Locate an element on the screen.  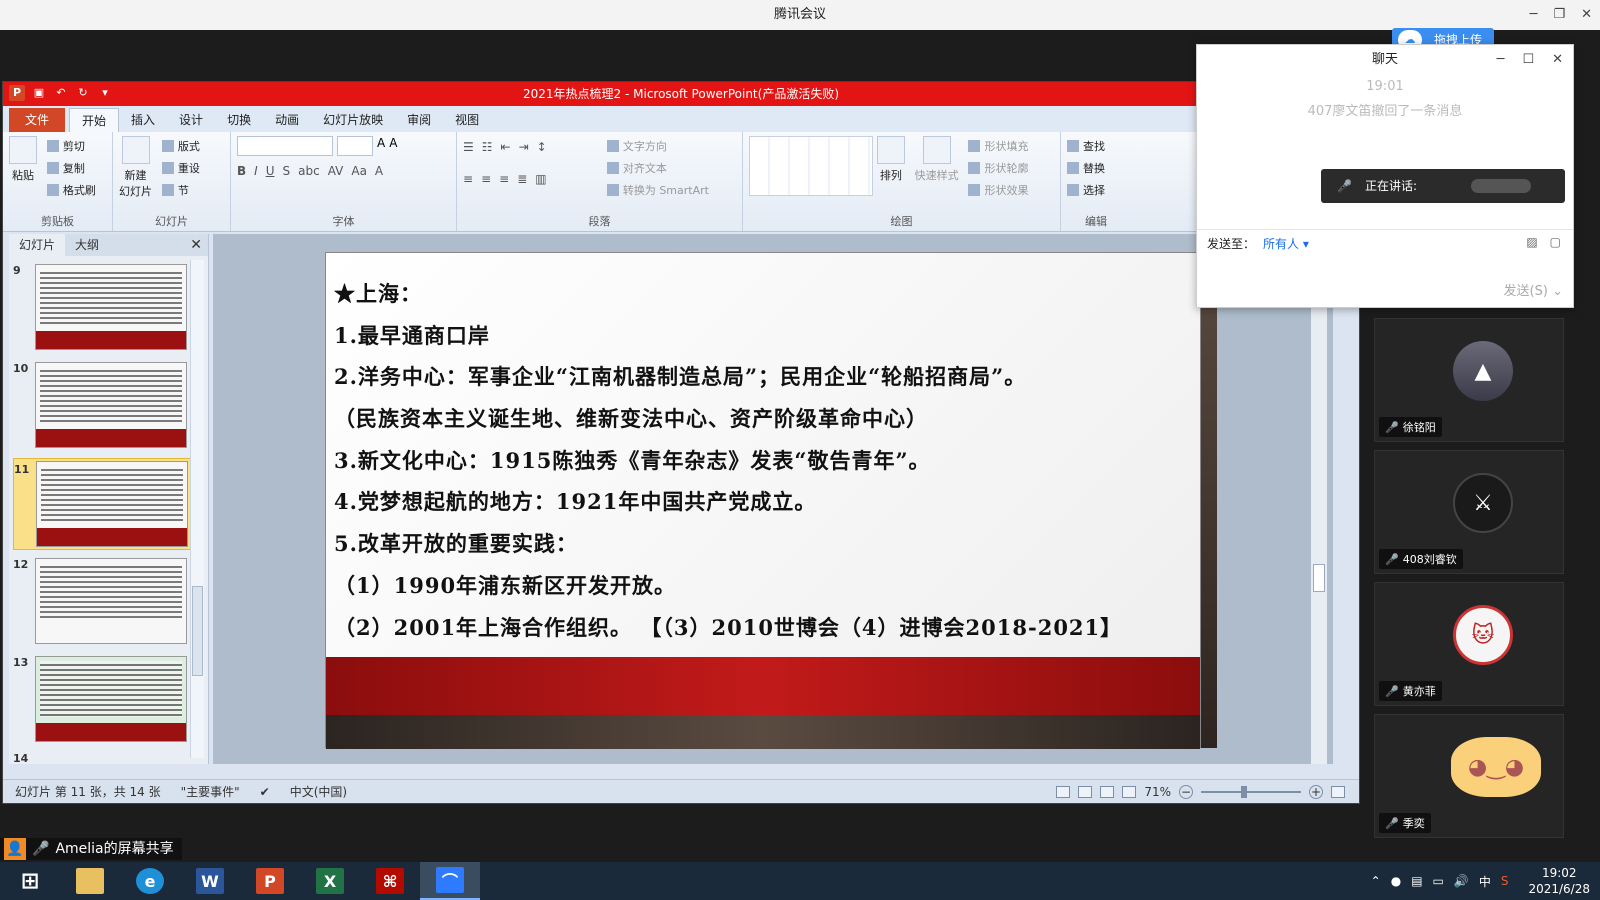
text-direction-button: 文字方向 is located at coordinates (657, 147).